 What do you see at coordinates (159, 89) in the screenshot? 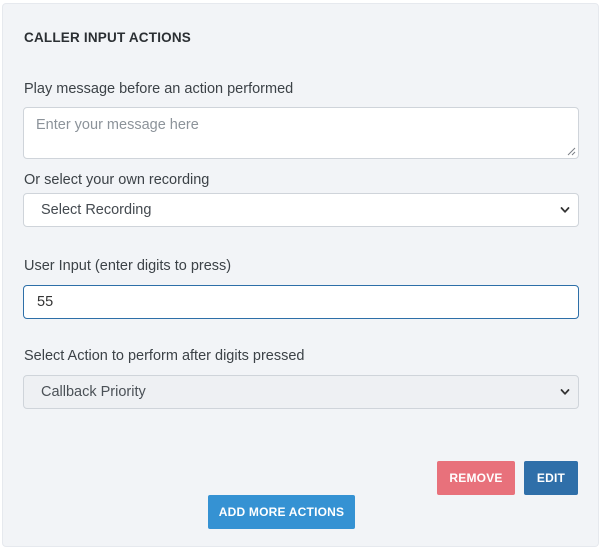
I see `message-label: Play message before an action performed` at bounding box center [159, 89].